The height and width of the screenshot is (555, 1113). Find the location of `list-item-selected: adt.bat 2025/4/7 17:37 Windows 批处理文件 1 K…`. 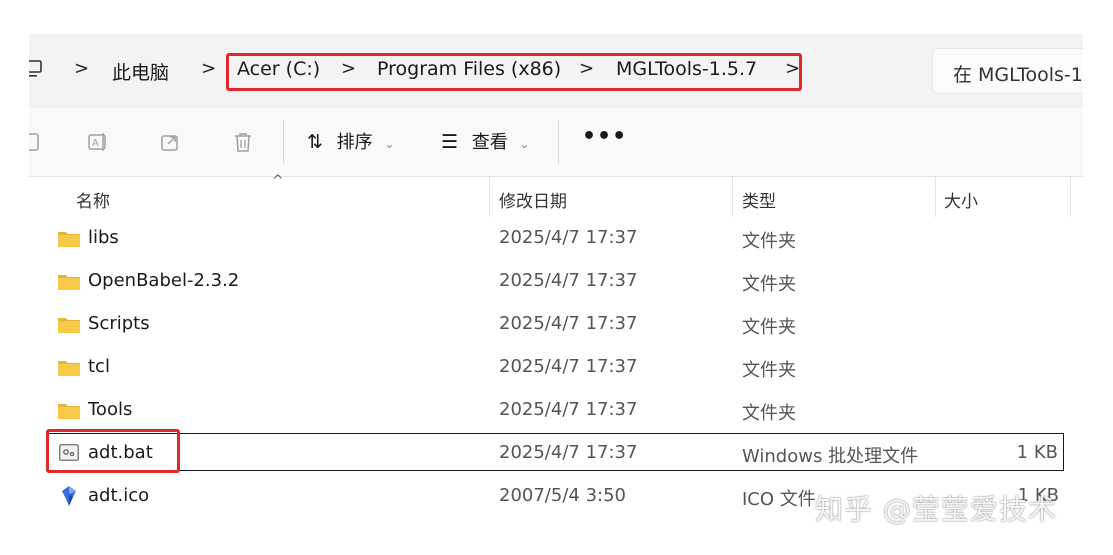

list-item-selected: adt.bat 2025/4/7 17:37 Windows 批处理文件 1 K… is located at coordinates (555, 452).